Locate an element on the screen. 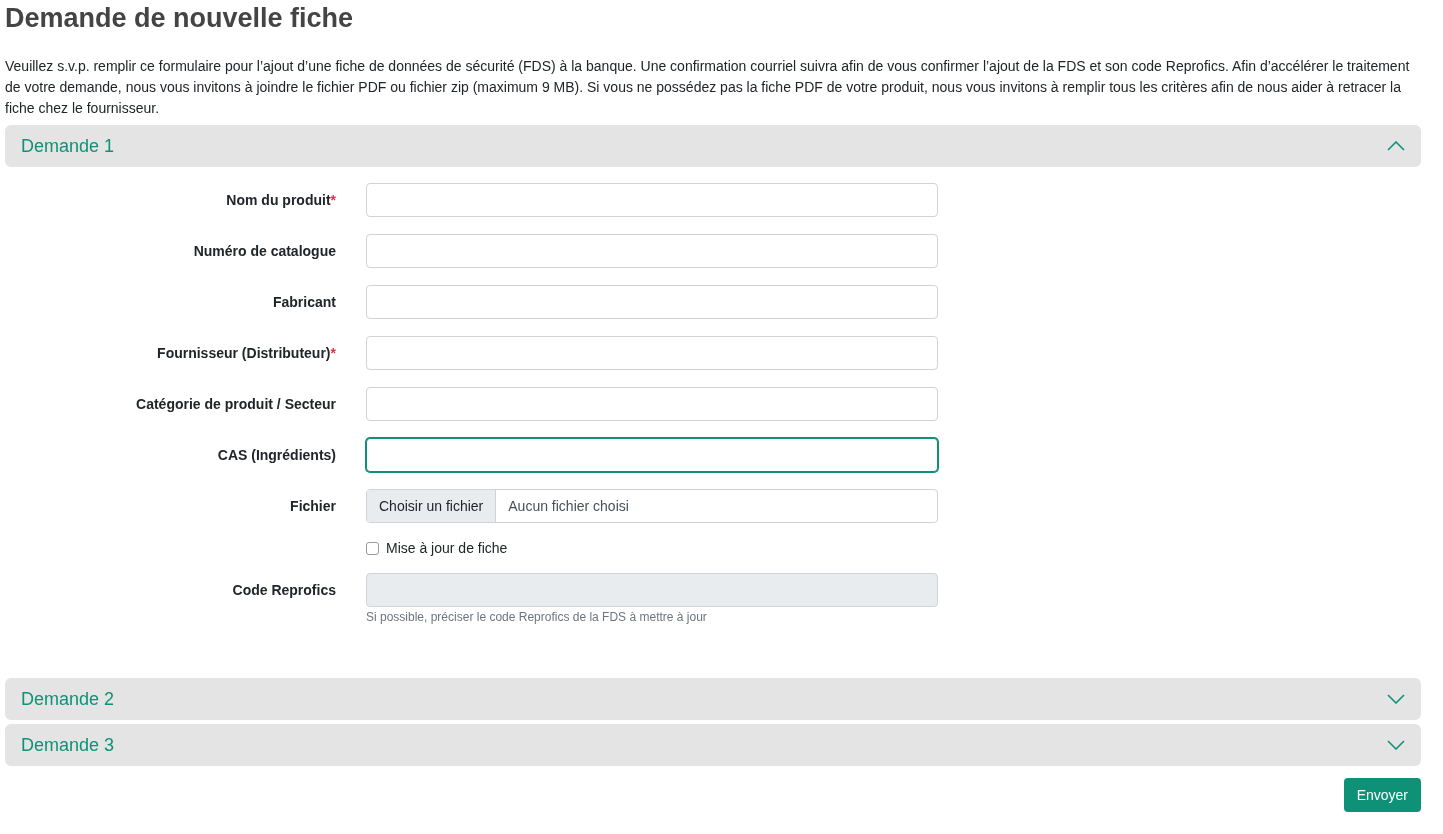 Image resolution: width=1443 pixels, height=834 pixels. checkbox-label: Mise à jour de fiche is located at coordinates (447, 548).